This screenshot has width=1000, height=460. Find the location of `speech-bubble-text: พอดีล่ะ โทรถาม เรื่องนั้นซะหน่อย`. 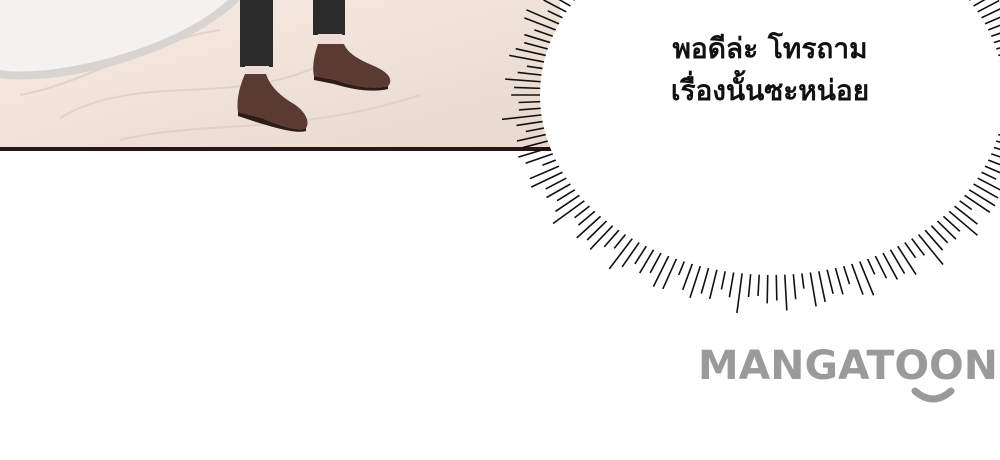

speech-bubble-text: พอดีล่ะ โทรถาม เรื่องนั้นซะหน่อย is located at coordinates (770, 70).